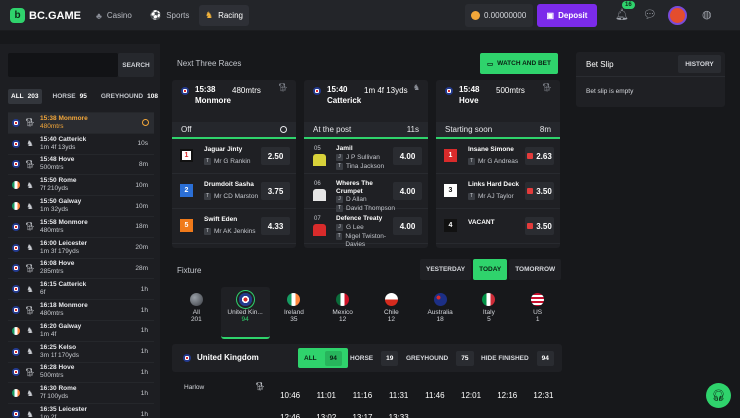 The image size is (740, 418). What do you see at coordinates (169, 15) in the screenshot?
I see `nav-sports: ⚽ Sports` at bounding box center [169, 15].